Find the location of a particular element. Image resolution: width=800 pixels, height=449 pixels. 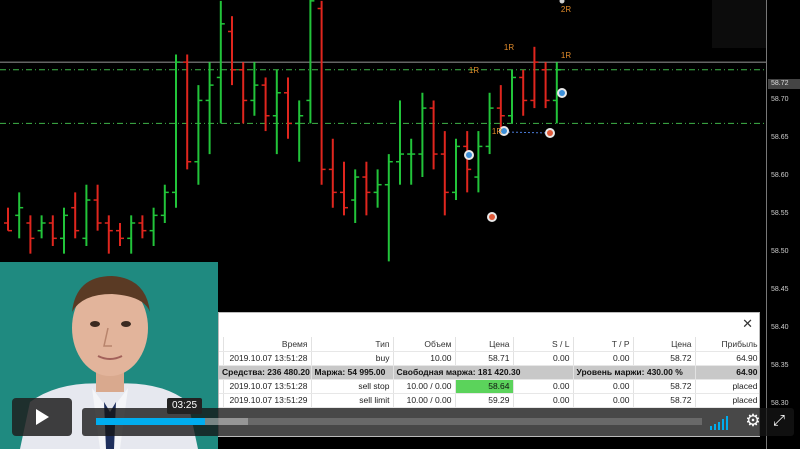

profit-summary: 64.90 is located at coordinates (727, 372).